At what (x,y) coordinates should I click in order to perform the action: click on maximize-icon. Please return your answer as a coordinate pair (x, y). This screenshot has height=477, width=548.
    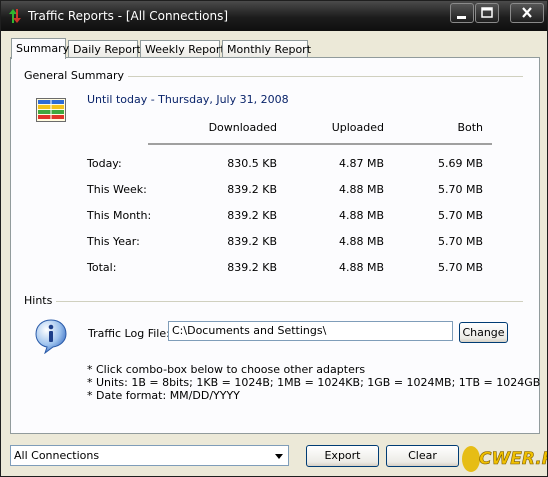
    Looking at the image, I should click on (487, 12).